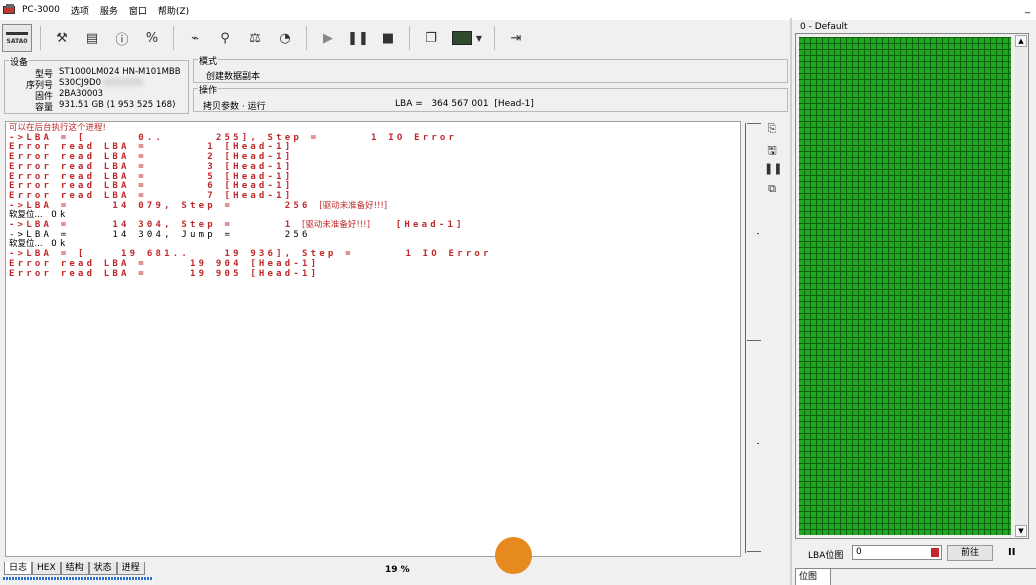  What do you see at coordinates (156, 225) in the screenshot?
I see `log-text-segment: ->LBA = 14 304, Step = 1` at bounding box center [156, 225].